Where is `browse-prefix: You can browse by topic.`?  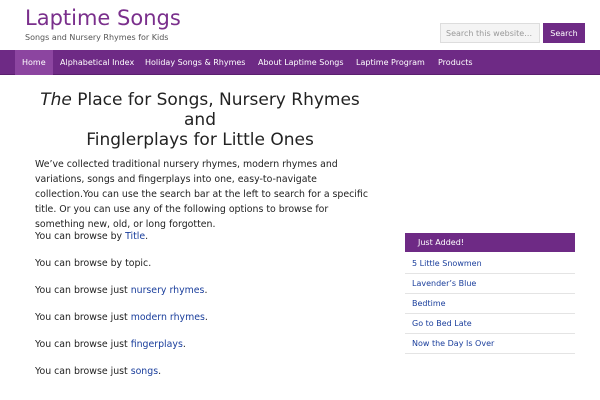 browse-prefix: You can browse by topic. is located at coordinates (93, 263).